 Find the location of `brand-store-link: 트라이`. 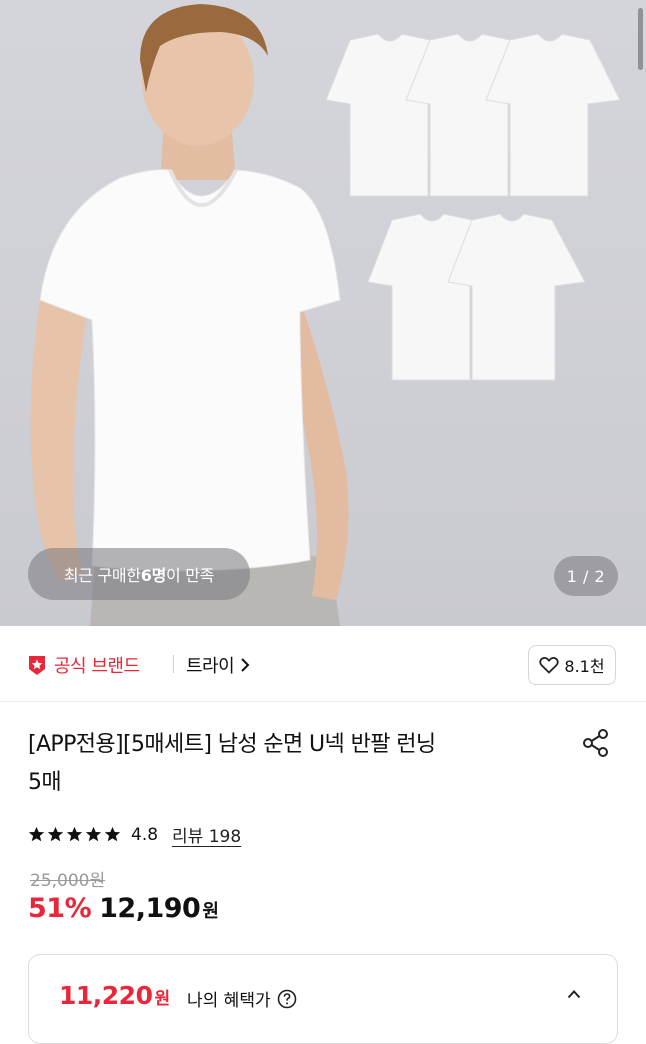

brand-store-link: 트라이 is located at coordinates (218, 665).